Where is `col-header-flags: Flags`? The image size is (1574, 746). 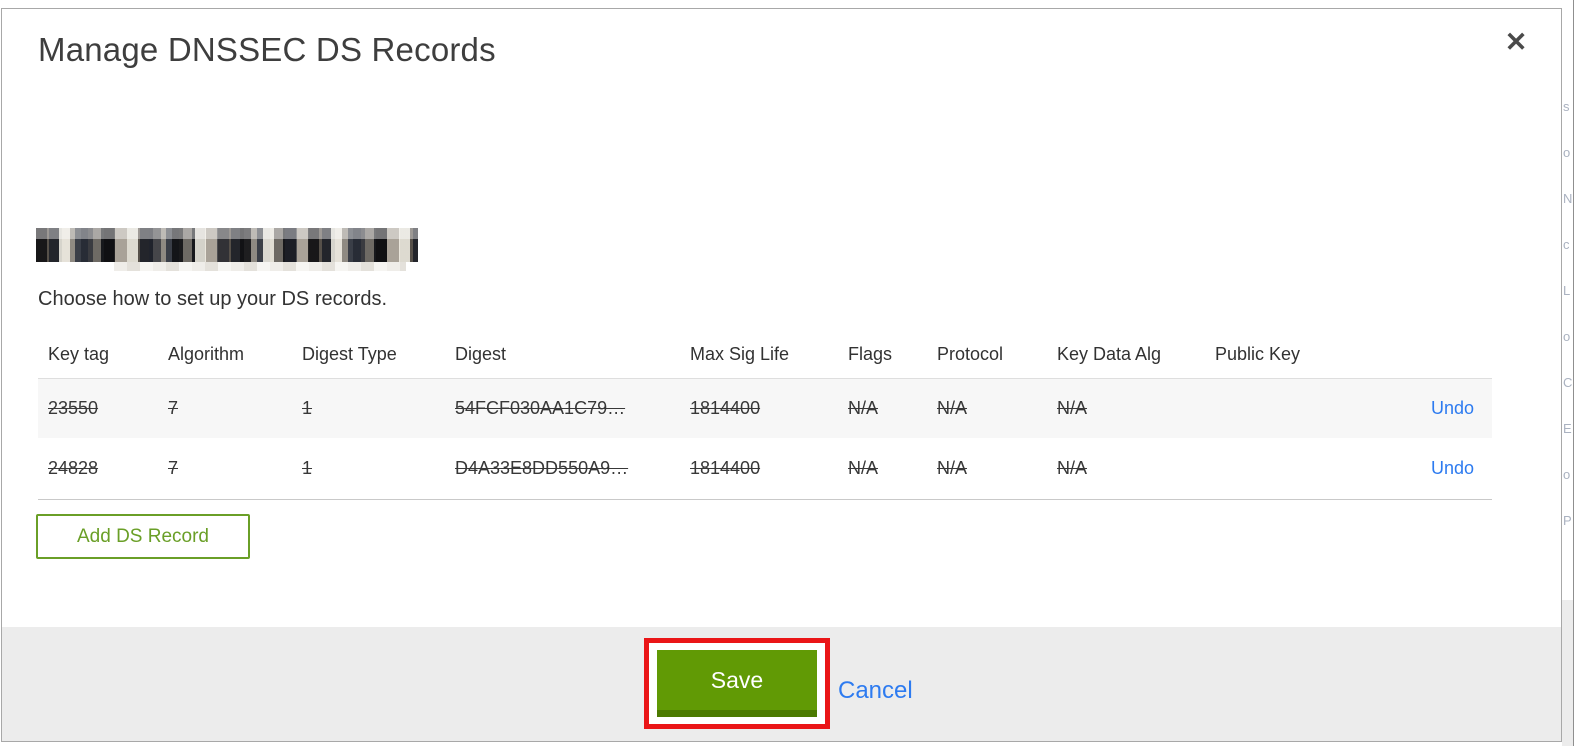
col-header-flags: Flags is located at coordinates (870, 354).